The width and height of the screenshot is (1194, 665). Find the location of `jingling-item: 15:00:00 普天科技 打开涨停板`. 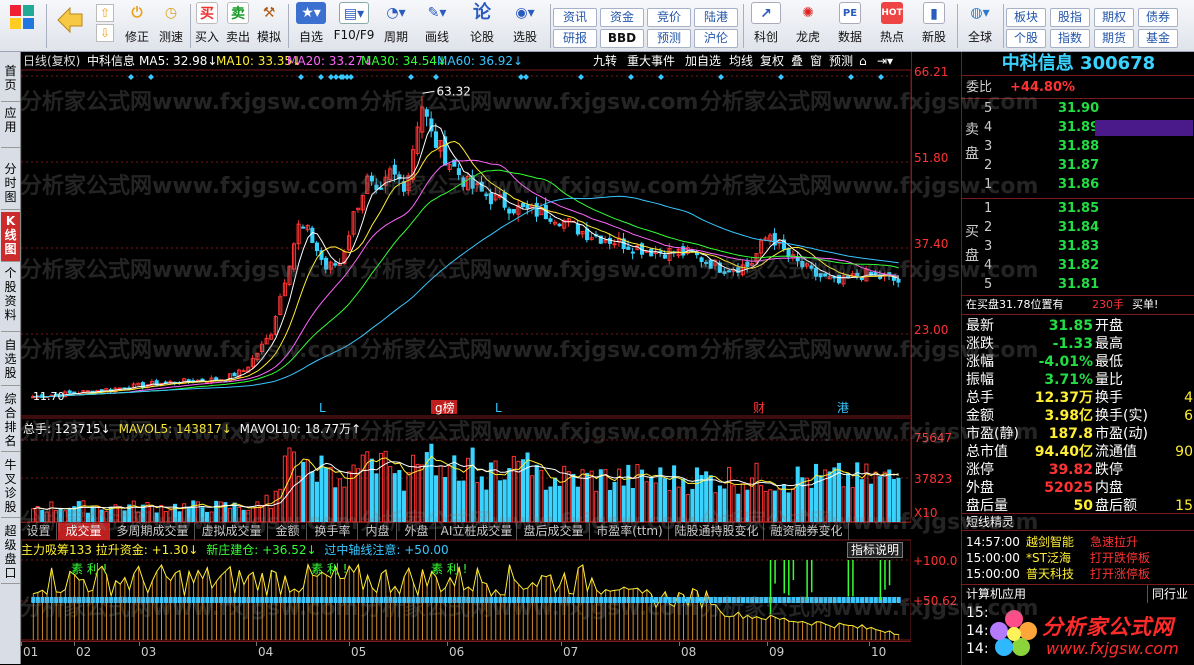

jingling-item: 15:00:00 普天科技 打开涨停板 is located at coordinates (1078, 574).